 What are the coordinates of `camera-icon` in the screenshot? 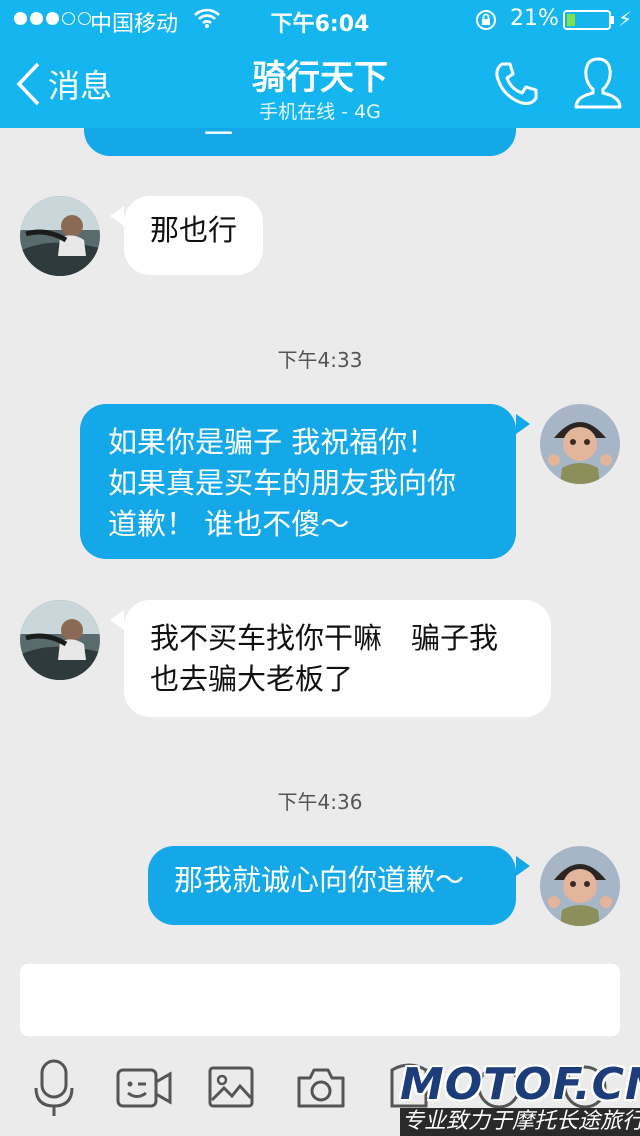 It's located at (321, 1087).